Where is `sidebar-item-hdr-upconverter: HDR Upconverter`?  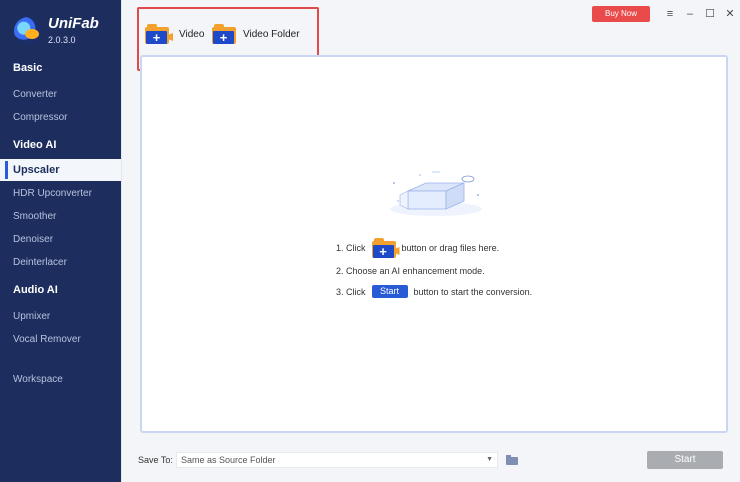 sidebar-item-hdr-upconverter: HDR Upconverter is located at coordinates (52, 193).